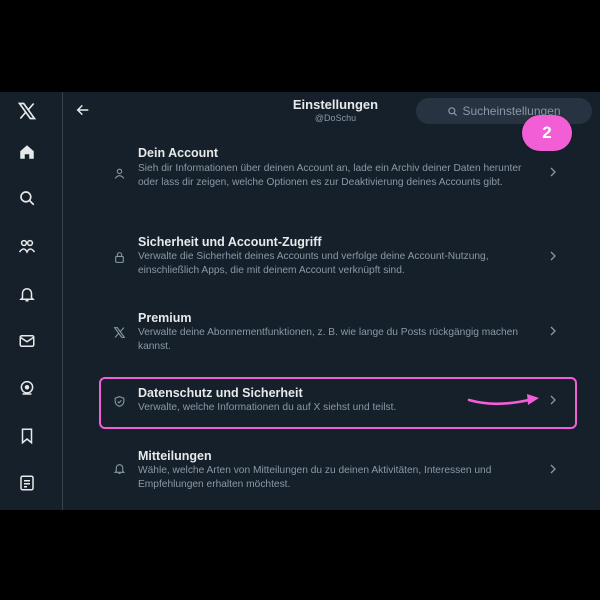  What do you see at coordinates (119, 173) in the screenshot?
I see `person-icon` at bounding box center [119, 173].